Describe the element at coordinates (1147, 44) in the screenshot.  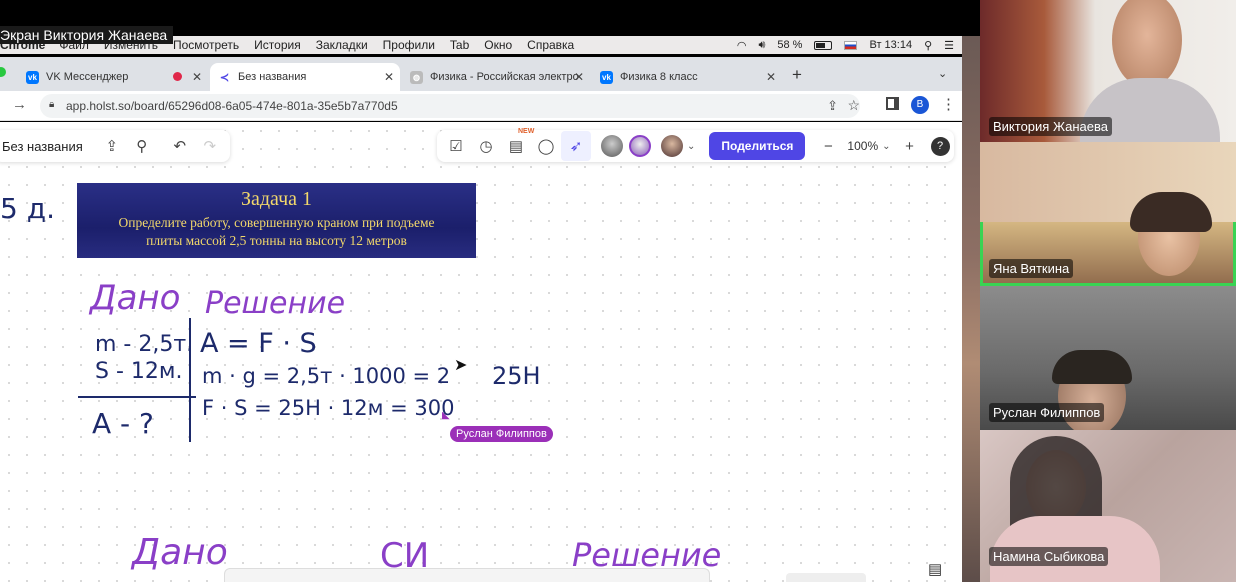
I see `participant-face` at that location.